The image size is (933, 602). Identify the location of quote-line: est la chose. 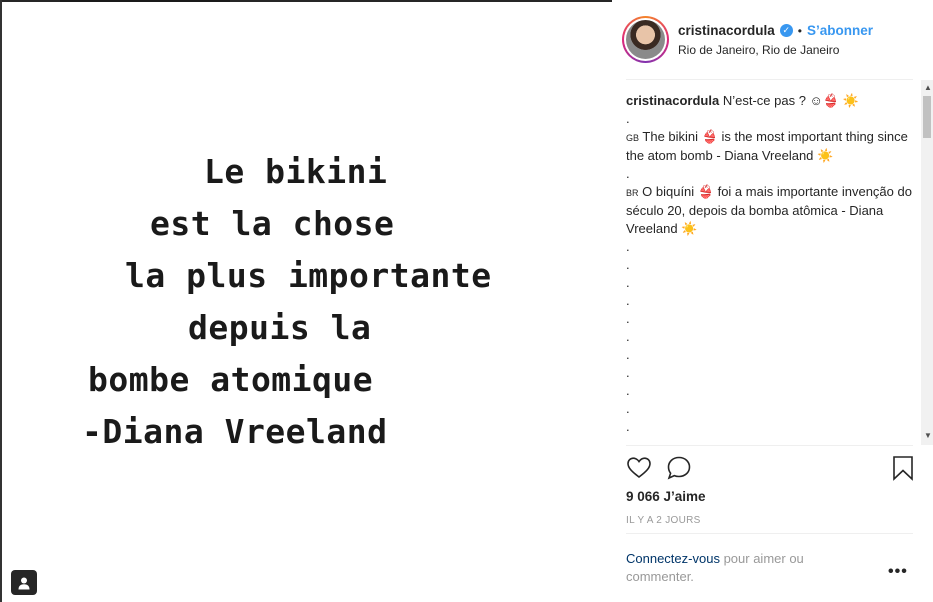
(272, 223).